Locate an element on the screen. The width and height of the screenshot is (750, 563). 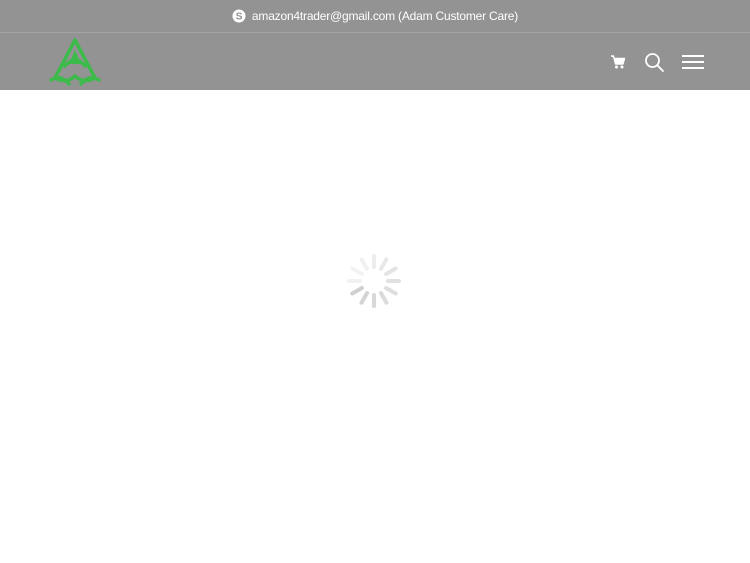
loading-spinner-icon is located at coordinates (374, 281).